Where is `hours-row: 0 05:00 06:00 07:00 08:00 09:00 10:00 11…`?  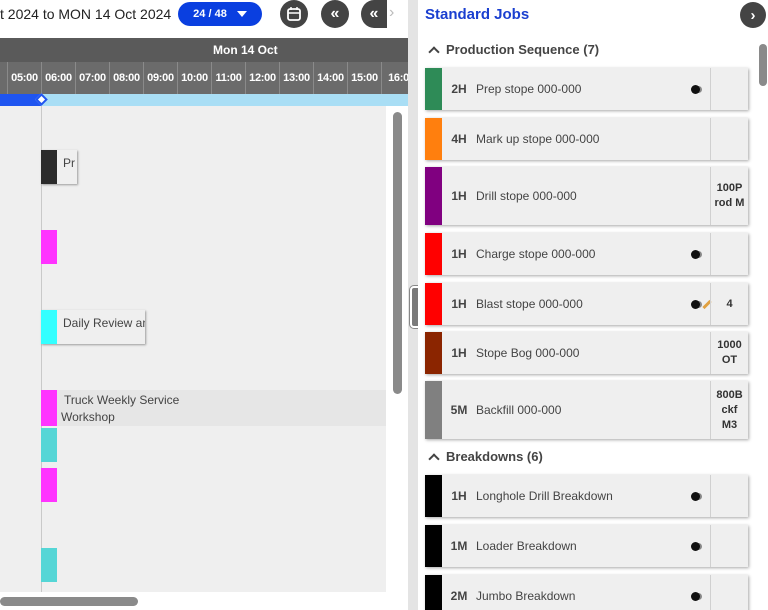 hours-row: 0 05:00 06:00 07:00 08:00 09:00 10:00 11… is located at coordinates (204, 78).